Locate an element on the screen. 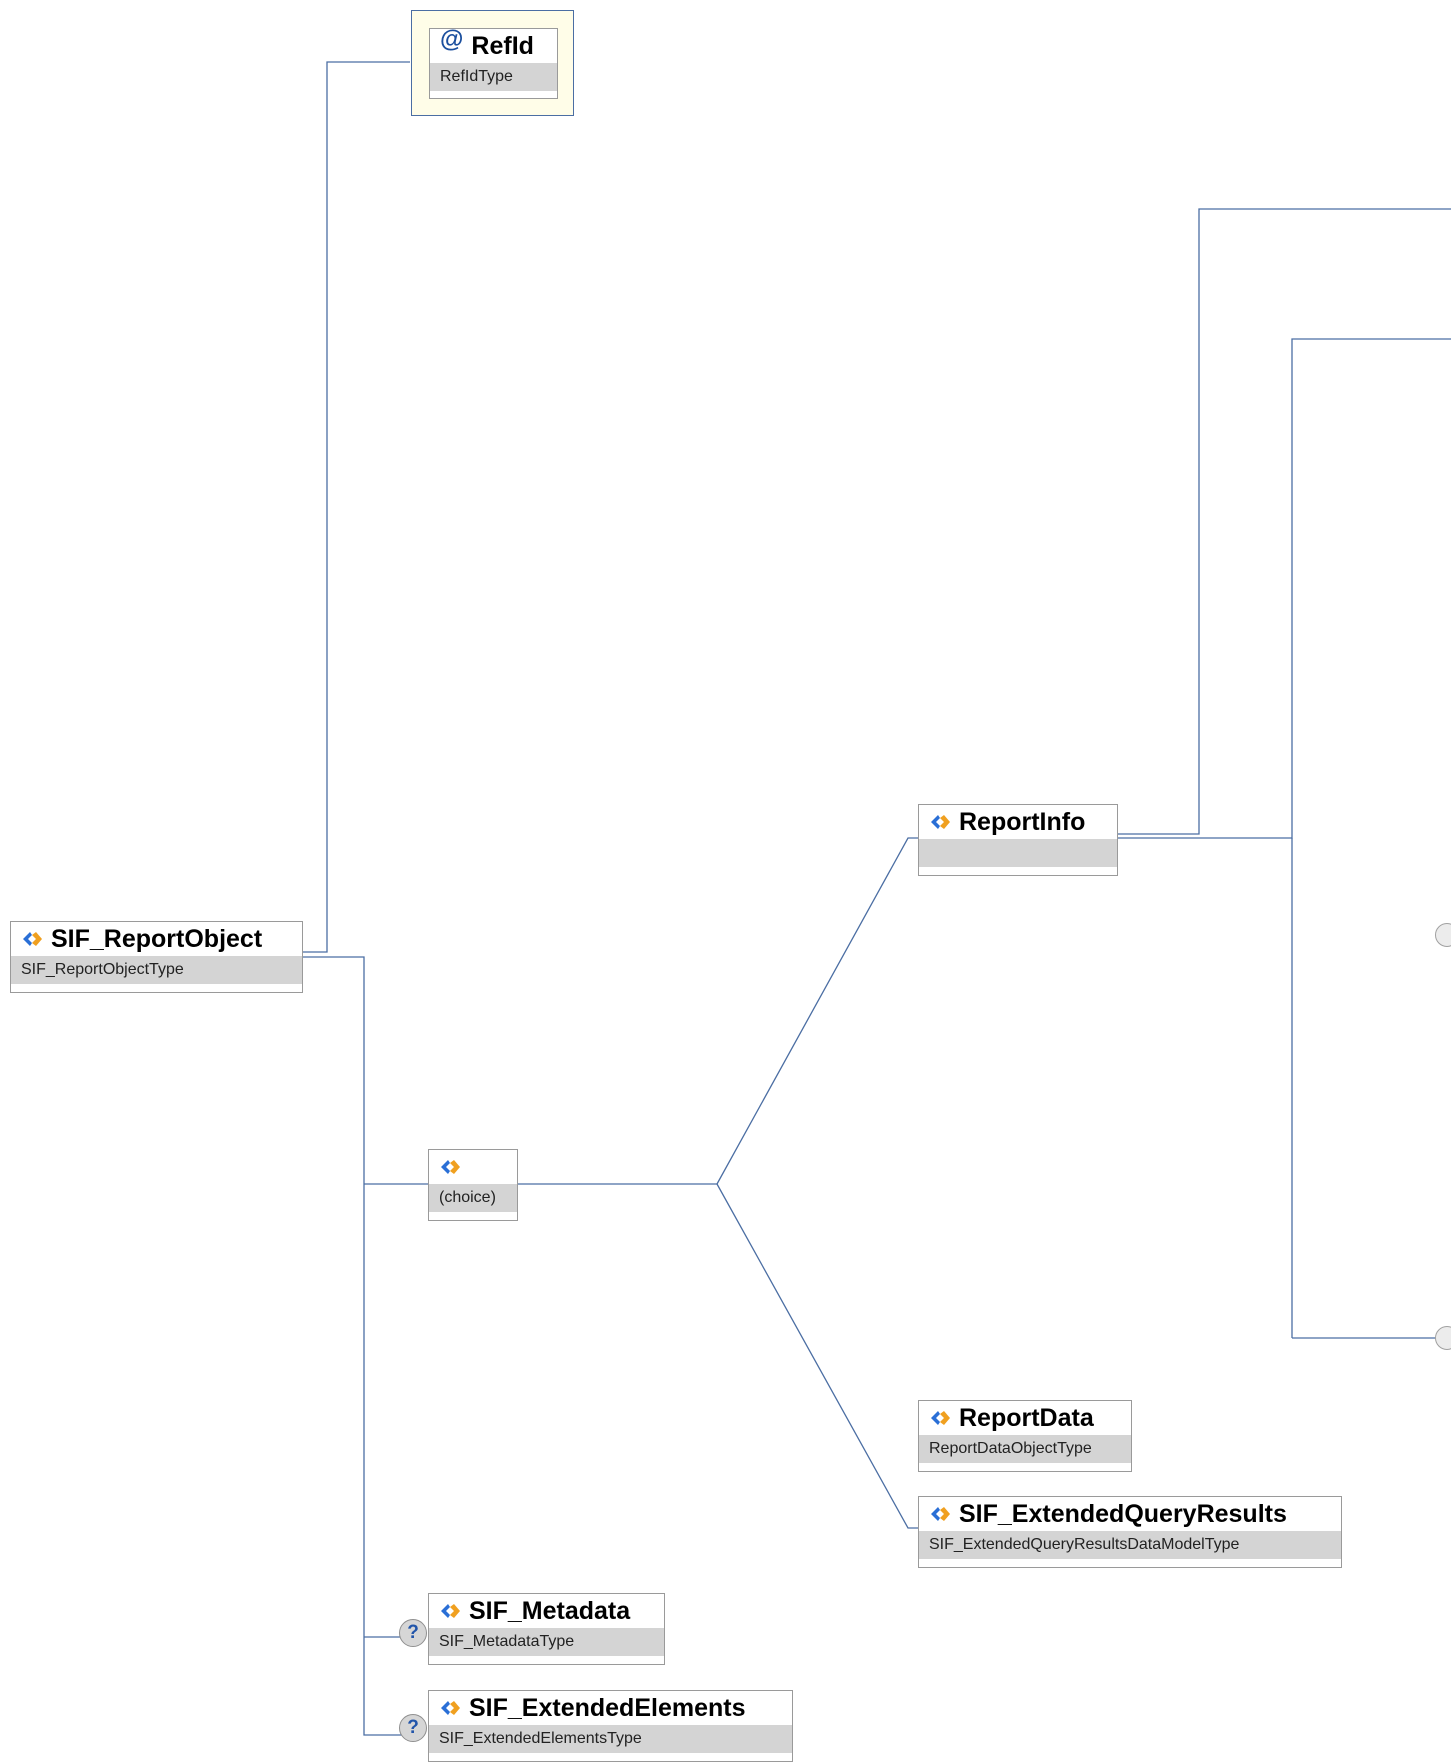 Image resolution: width=1451 pixels, height=1762 pixels. root-element-node: SIF_ReportObject SIF_ReportObjectType is located at coordinates (156, 957).